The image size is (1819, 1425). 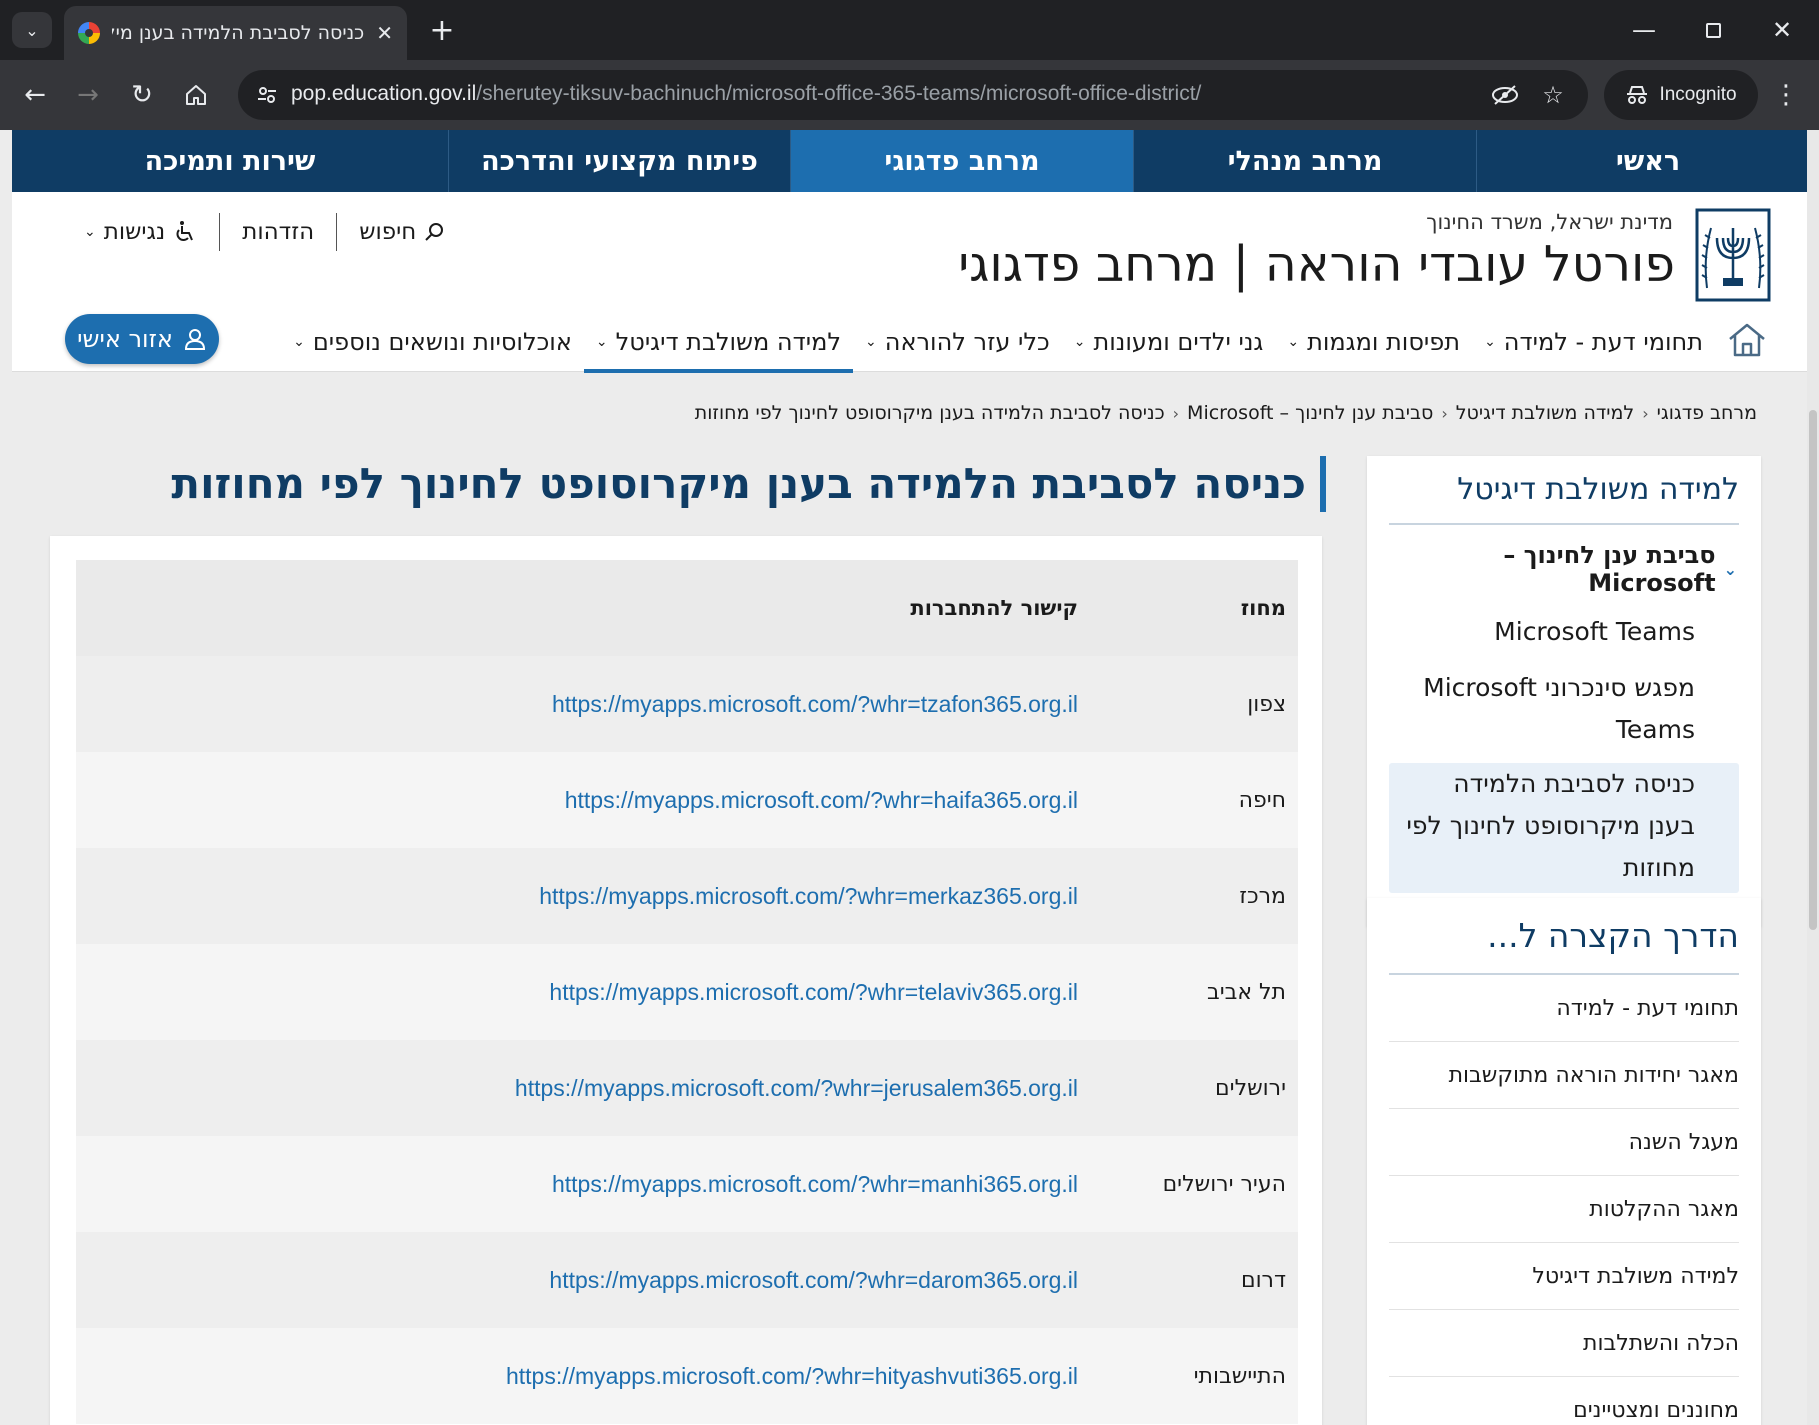 I want to click on scrollbar-thumb, so click(x=1813, y=670).